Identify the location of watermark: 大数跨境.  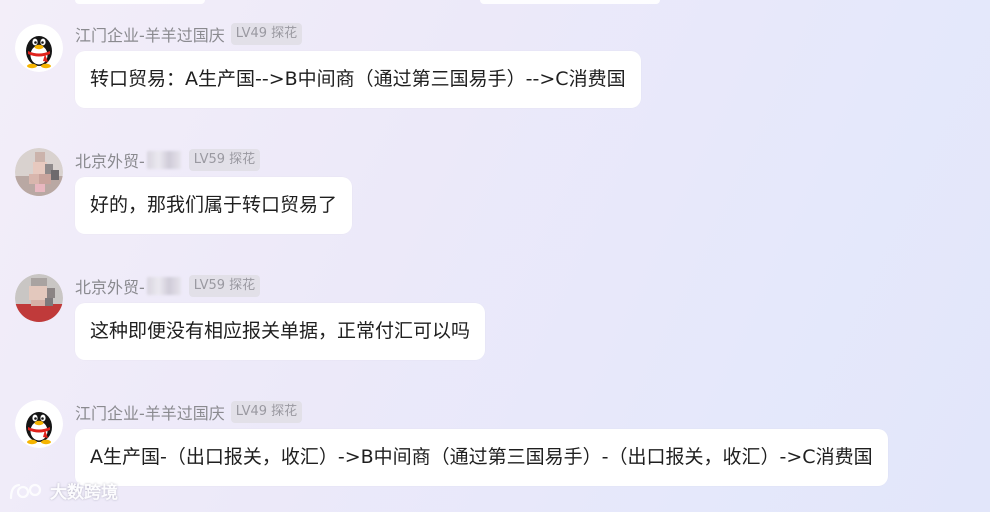
(63, 490).